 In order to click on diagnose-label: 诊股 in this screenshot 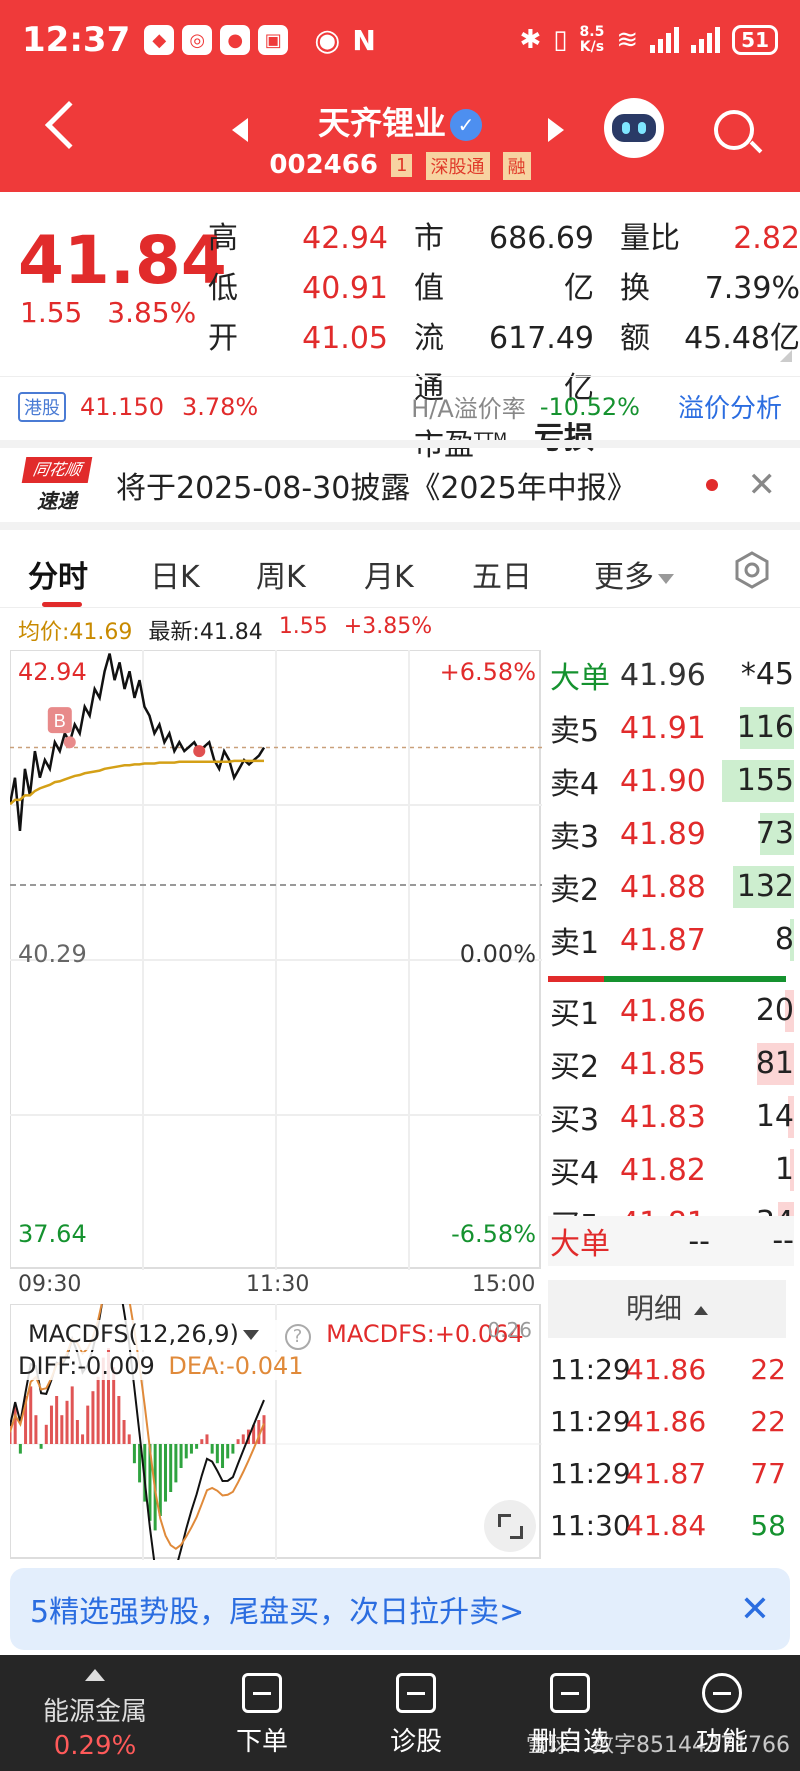, I will do `click(415, 1742)`.